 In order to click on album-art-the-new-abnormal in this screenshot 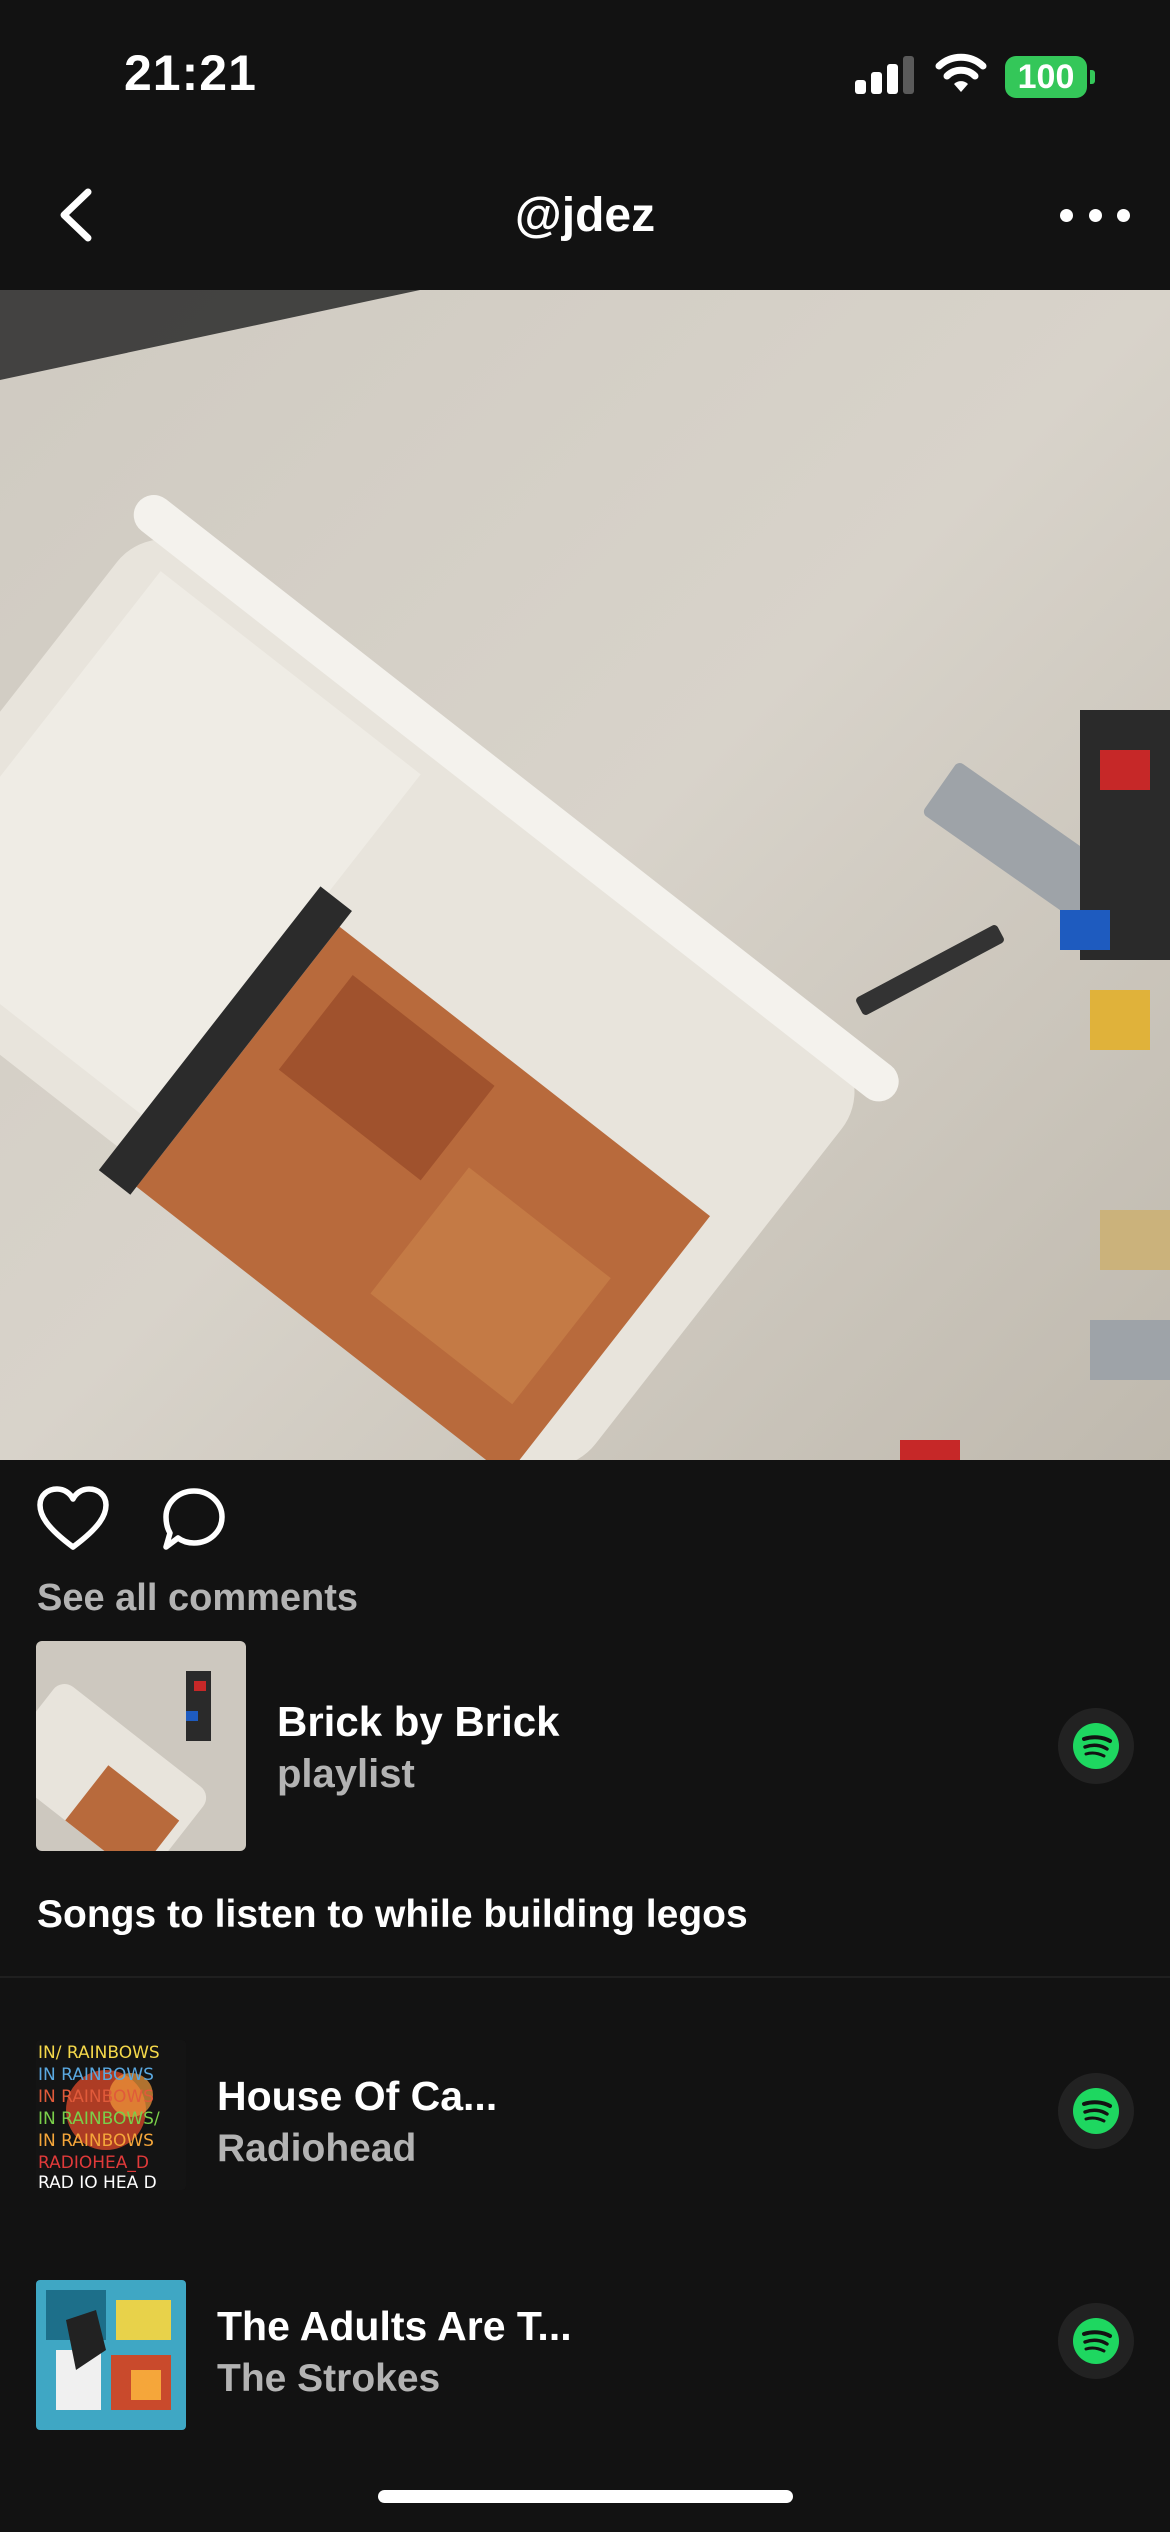, I will do `click(111, 2355)`.